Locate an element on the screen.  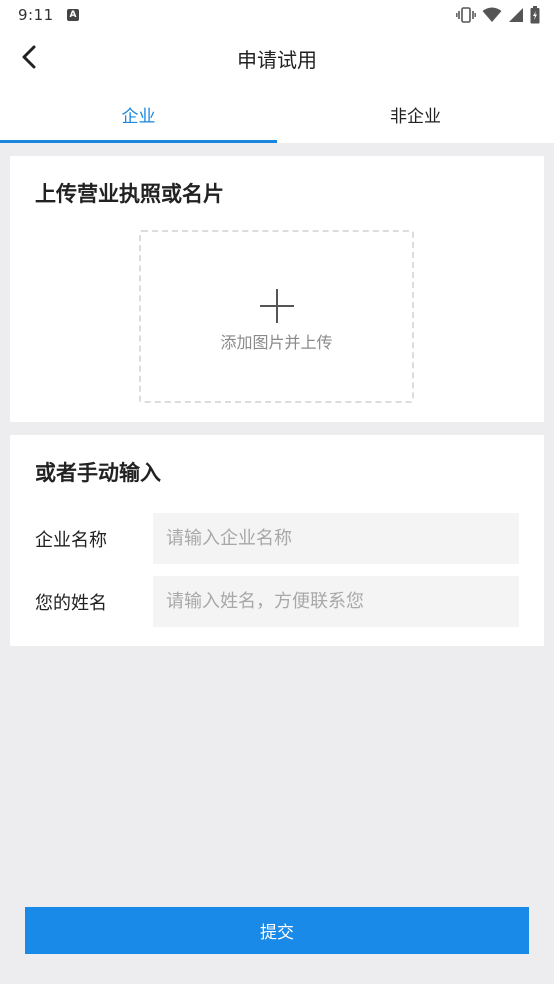
vibrate-icon is located at coordinates (466, 15).